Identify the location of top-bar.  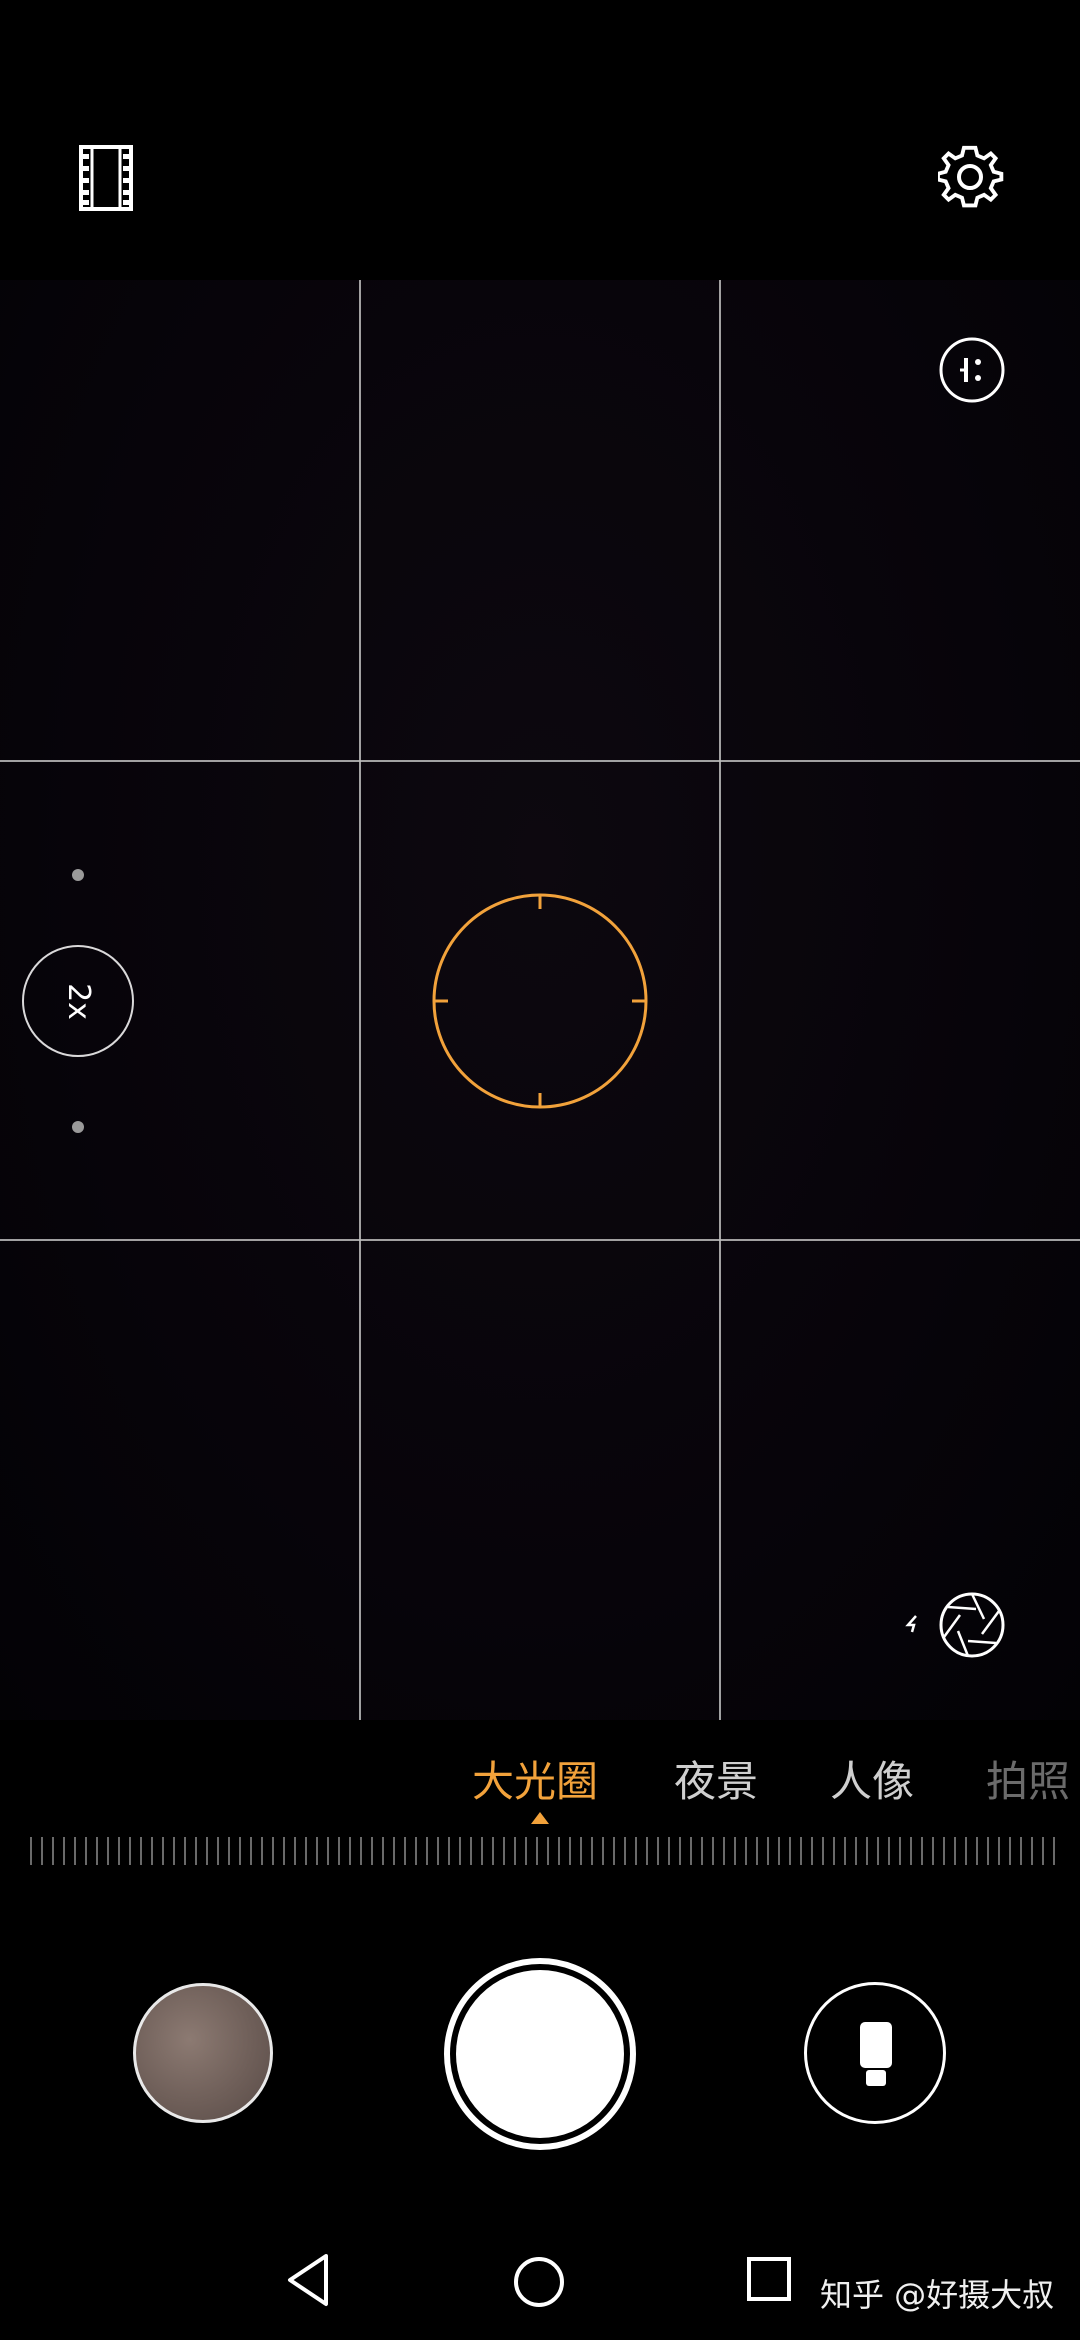
(540, 140).